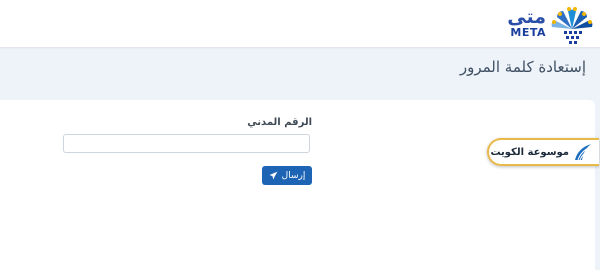 The width and height of the screenshot is (600, 270). I want to click on kuwait-encyclopedia-widget: موسوعة الكويت, so click(543, 152).